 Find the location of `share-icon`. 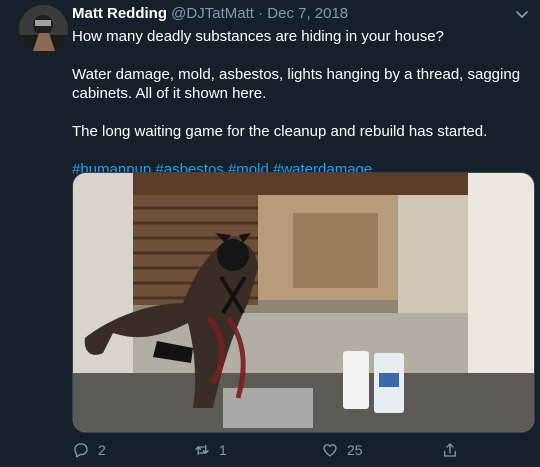

share-icon is located at coordinates (450, 450).